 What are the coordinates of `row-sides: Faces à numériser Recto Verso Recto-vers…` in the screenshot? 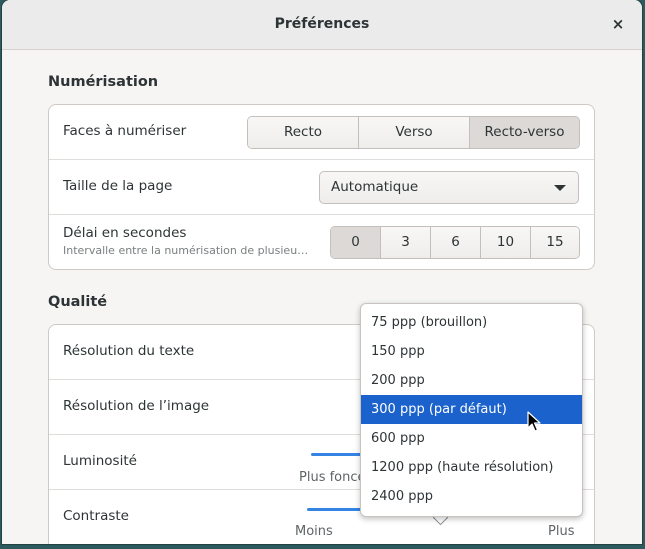 It's located at (321, 132).